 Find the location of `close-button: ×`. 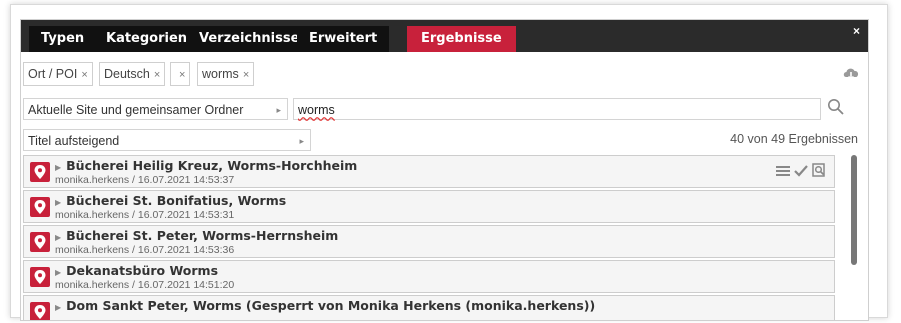

close-button: × is located at coordinates (856, 31).